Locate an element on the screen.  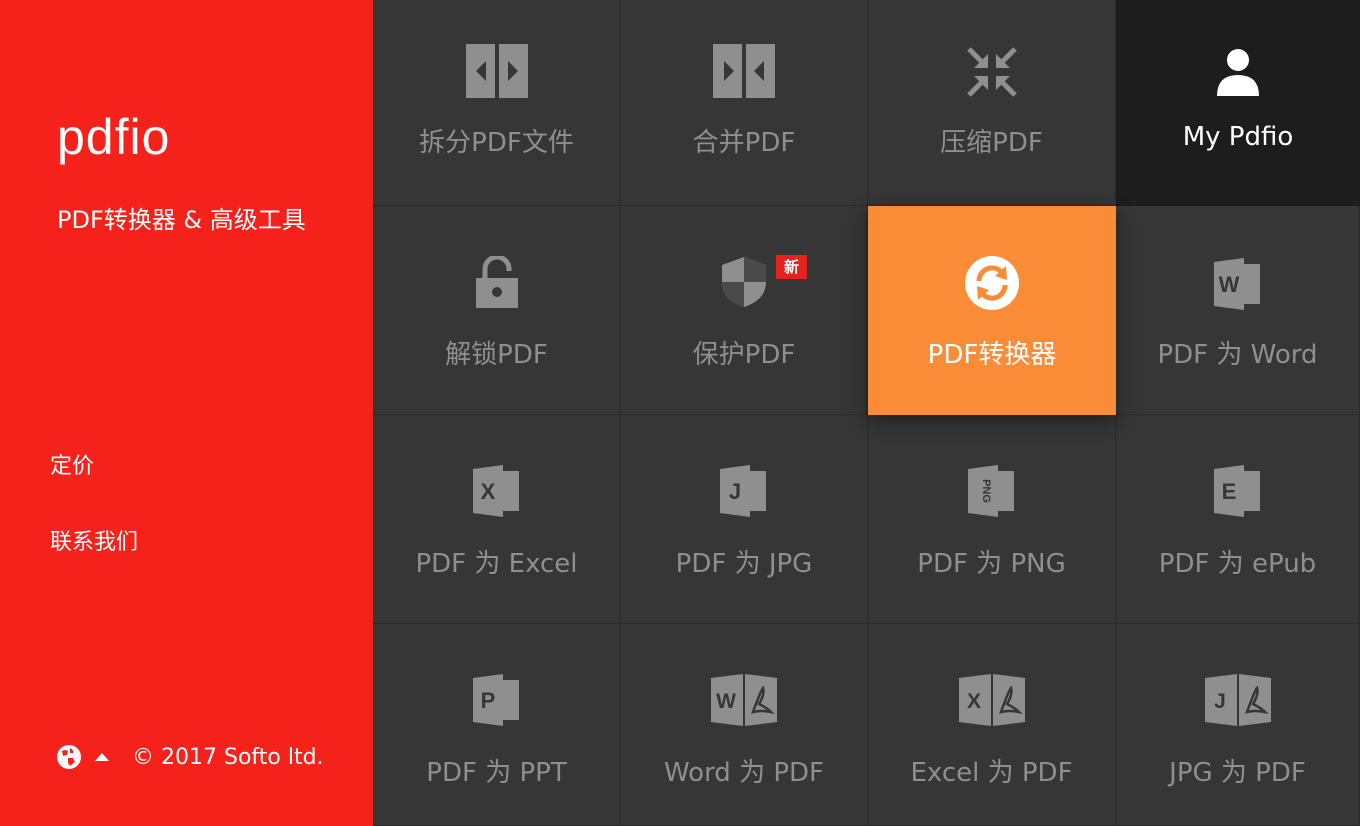
tile-word-to-pdf: W Word 为 PDF is located at coordinates (744, 725).